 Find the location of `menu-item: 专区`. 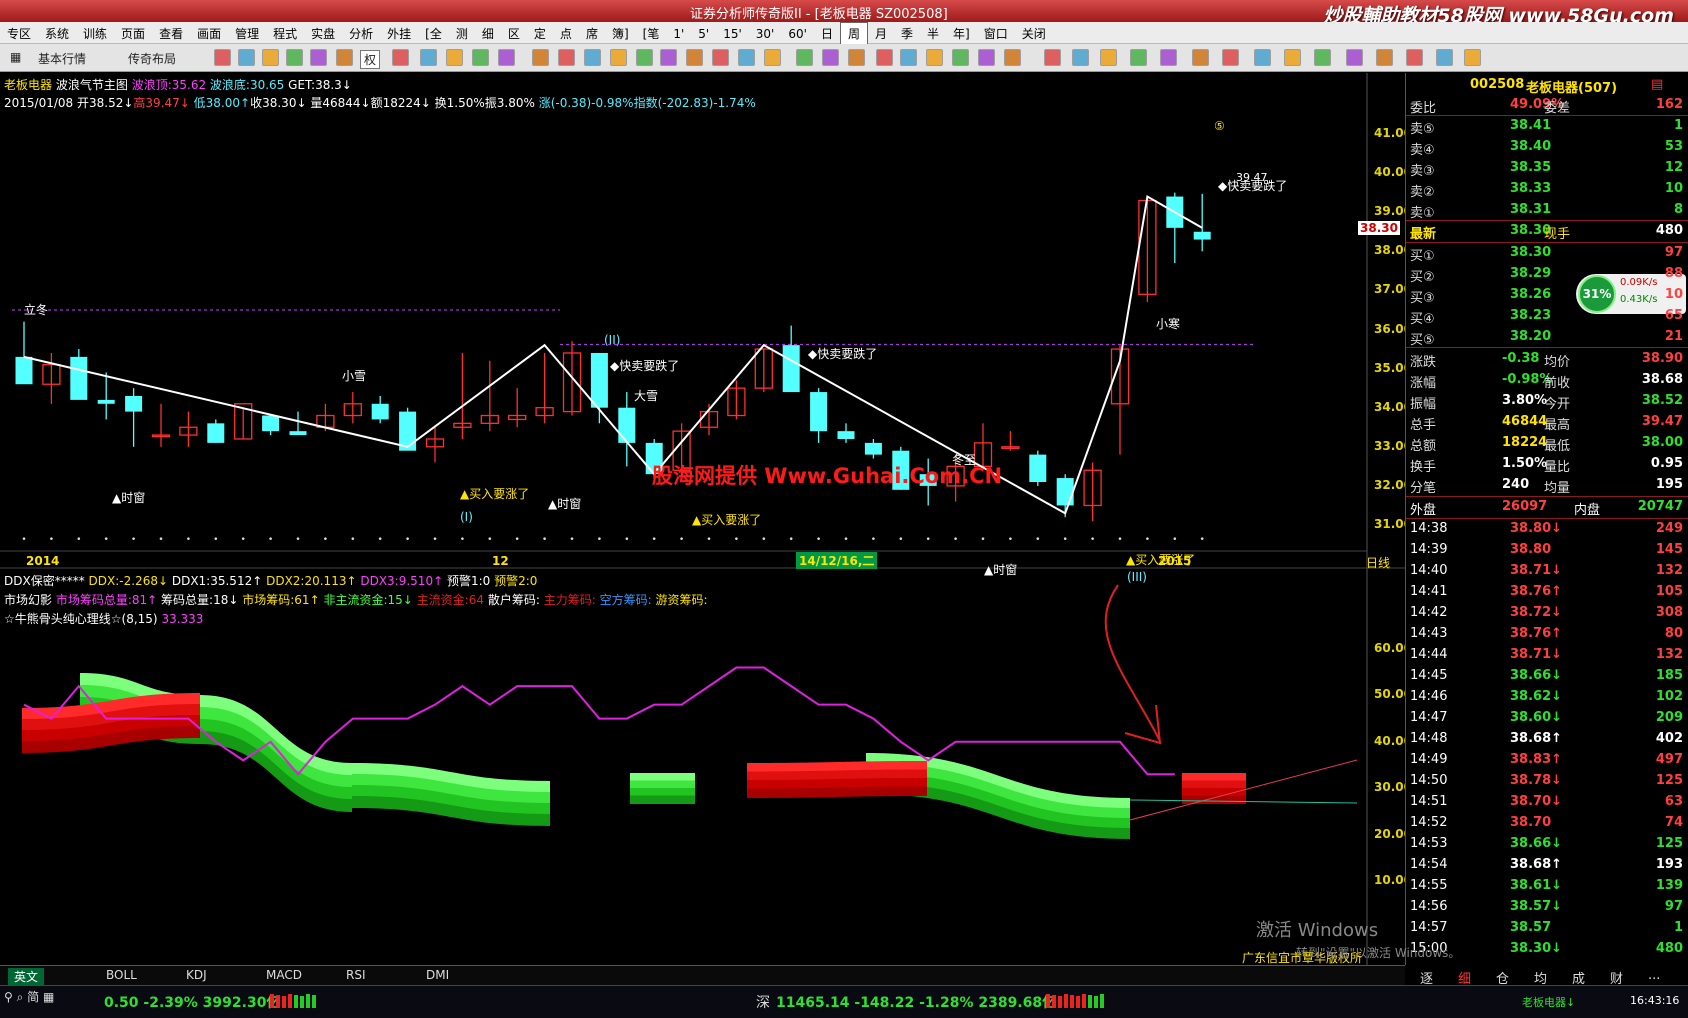

menu-item: 专区 is located at coordinates (19, 34).